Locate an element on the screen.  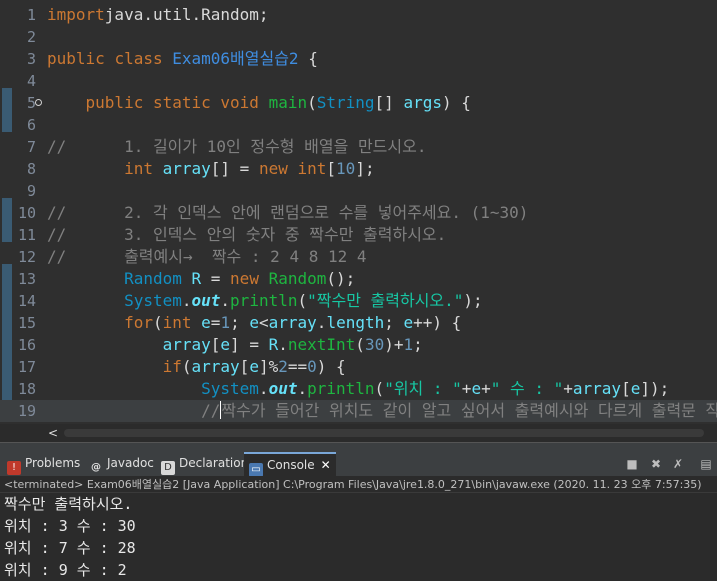
code-token: args is located at coordinates (422, 102).